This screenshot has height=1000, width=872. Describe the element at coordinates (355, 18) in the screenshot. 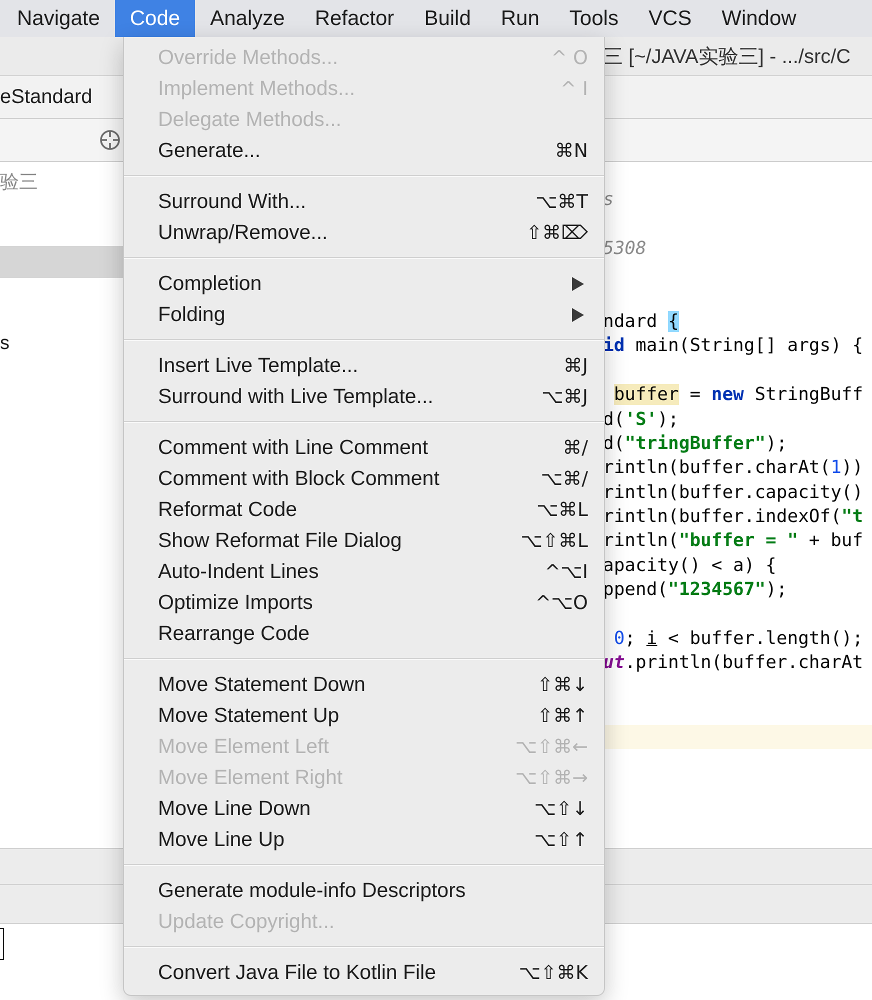

I see `menu-bar-item: Refactor` at that location.